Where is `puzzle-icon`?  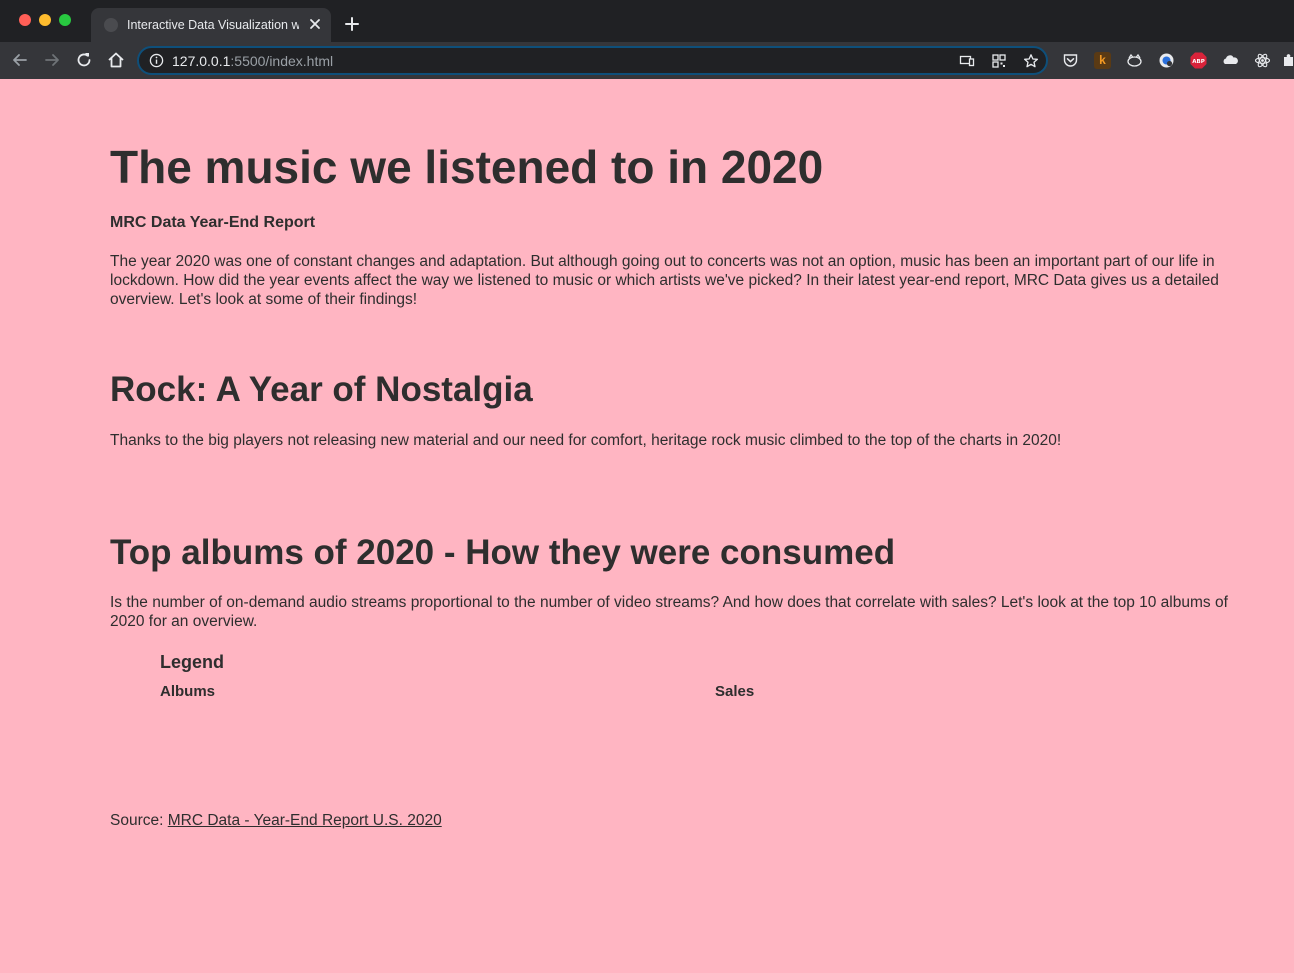
puzzle-icon is located at coordinates (1288, 60).